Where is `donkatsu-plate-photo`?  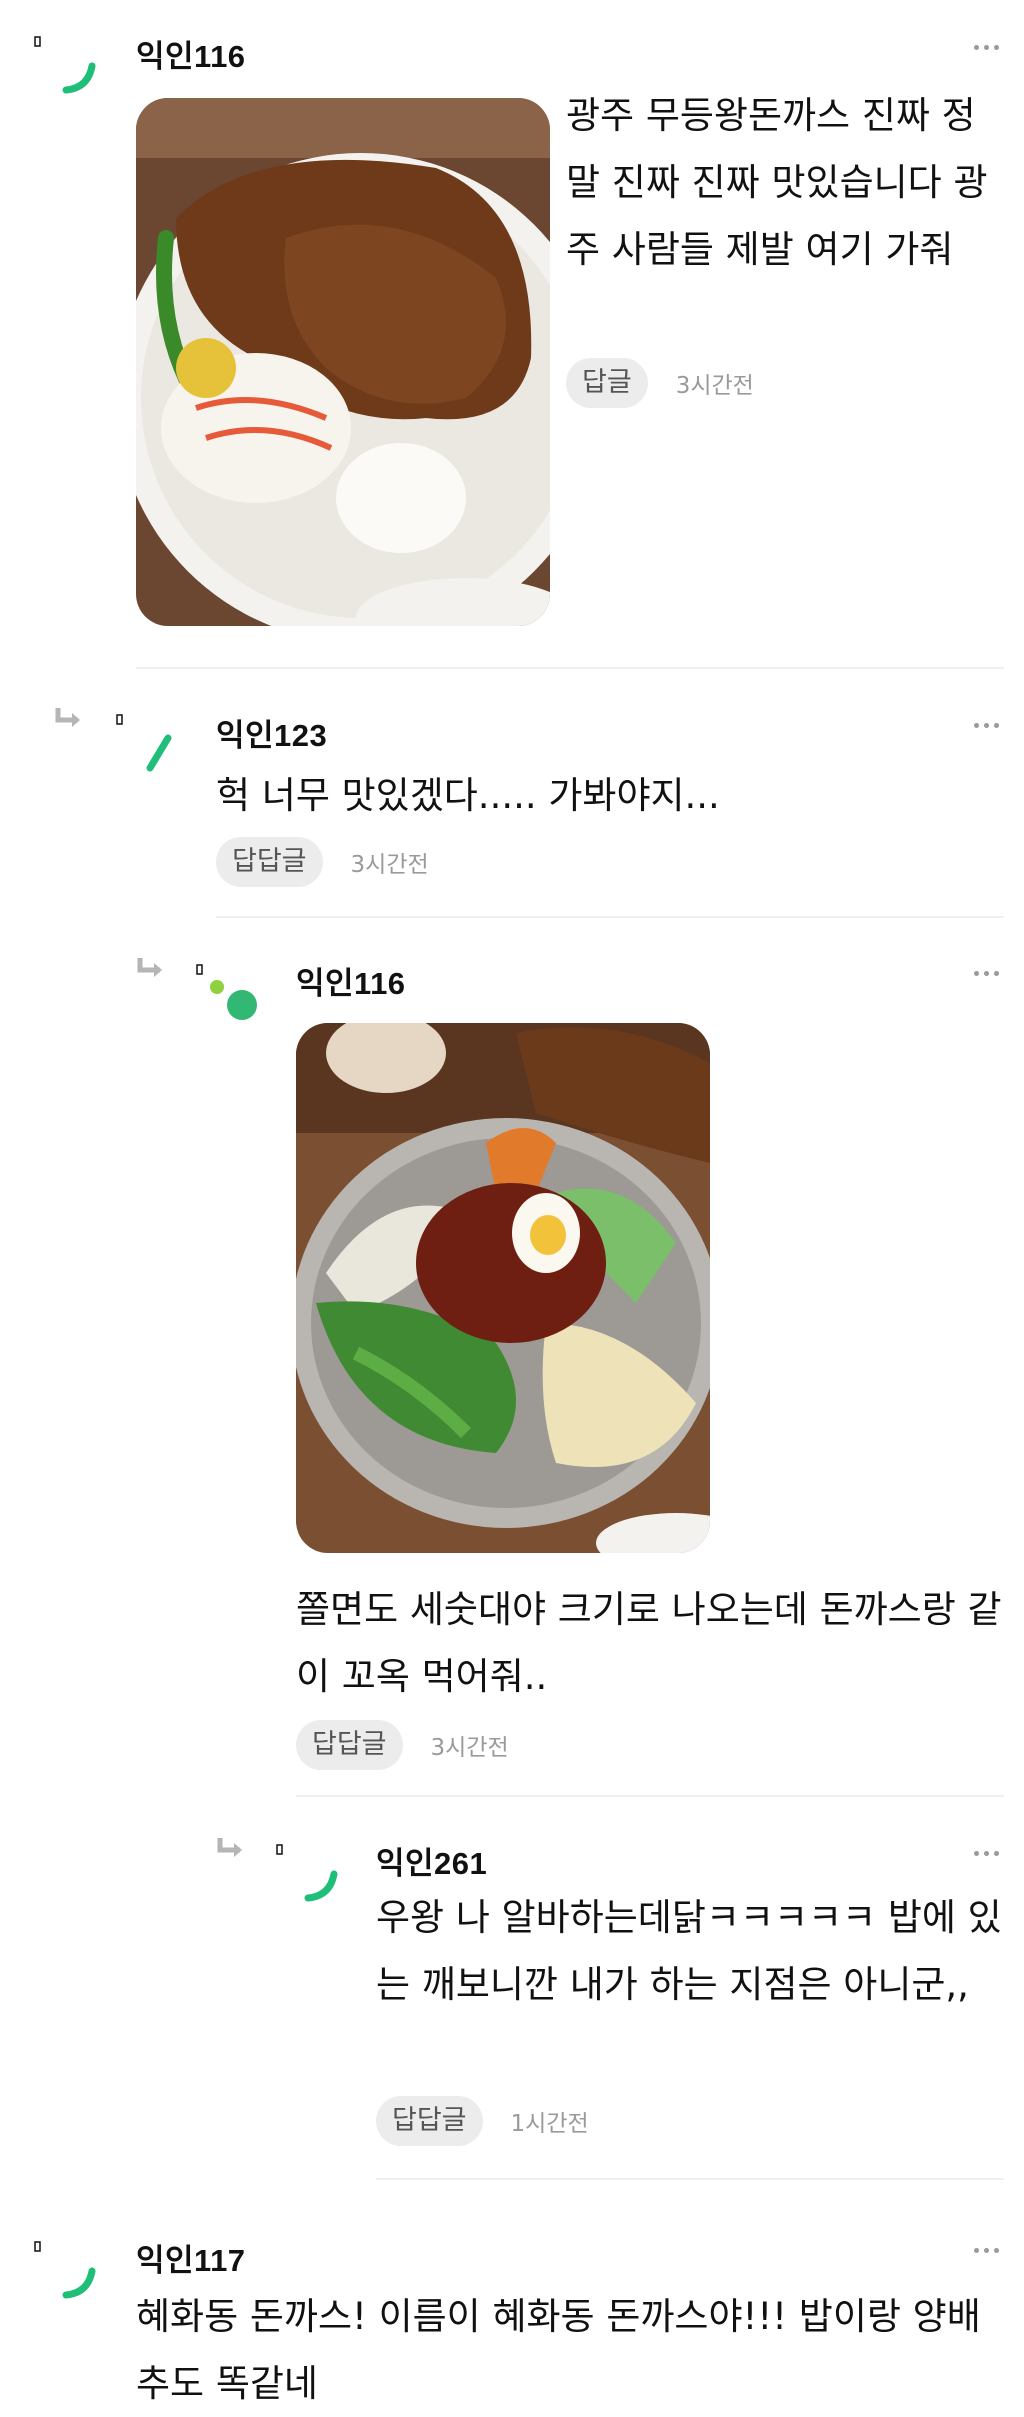
donkatsu-plate-photo is located at coordinates (343, 362).